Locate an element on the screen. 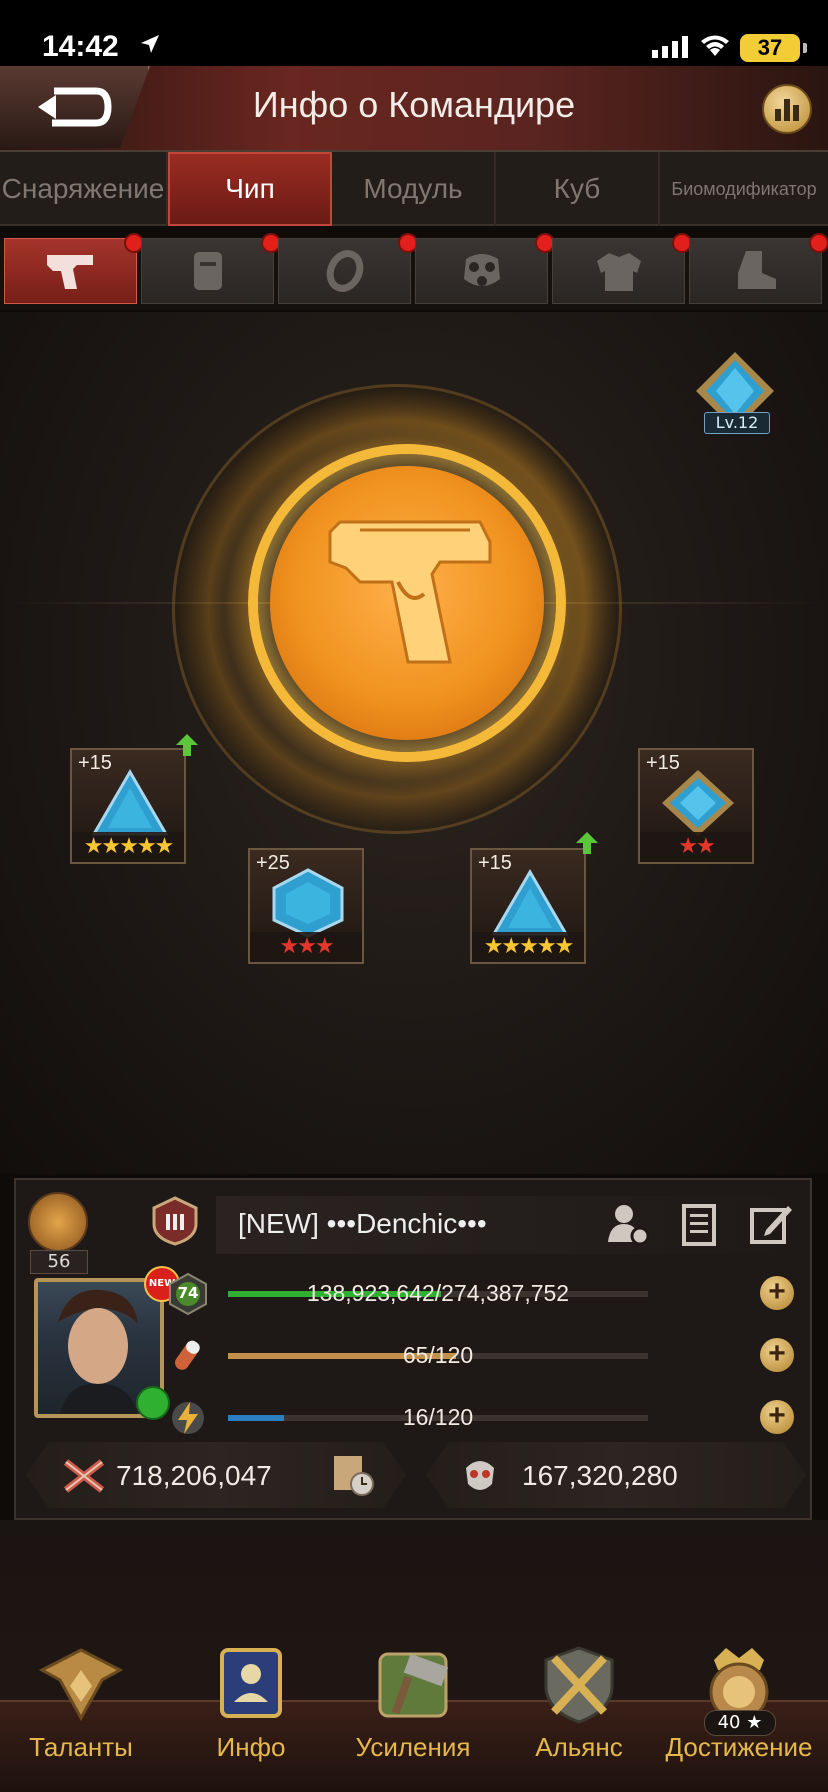  slot-armor is located at coordinates (622, 268).